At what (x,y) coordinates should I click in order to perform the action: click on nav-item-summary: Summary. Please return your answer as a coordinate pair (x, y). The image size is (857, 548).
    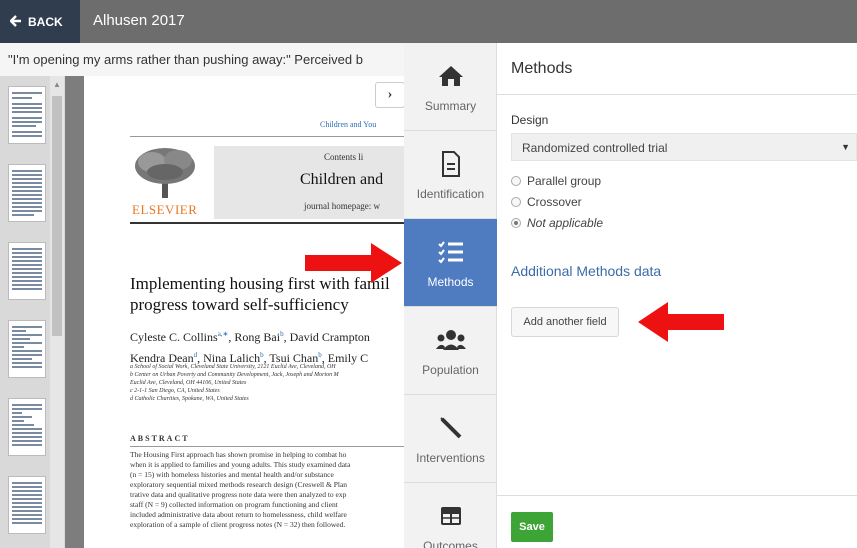
    Looking at the image, I should click on (450, 87).